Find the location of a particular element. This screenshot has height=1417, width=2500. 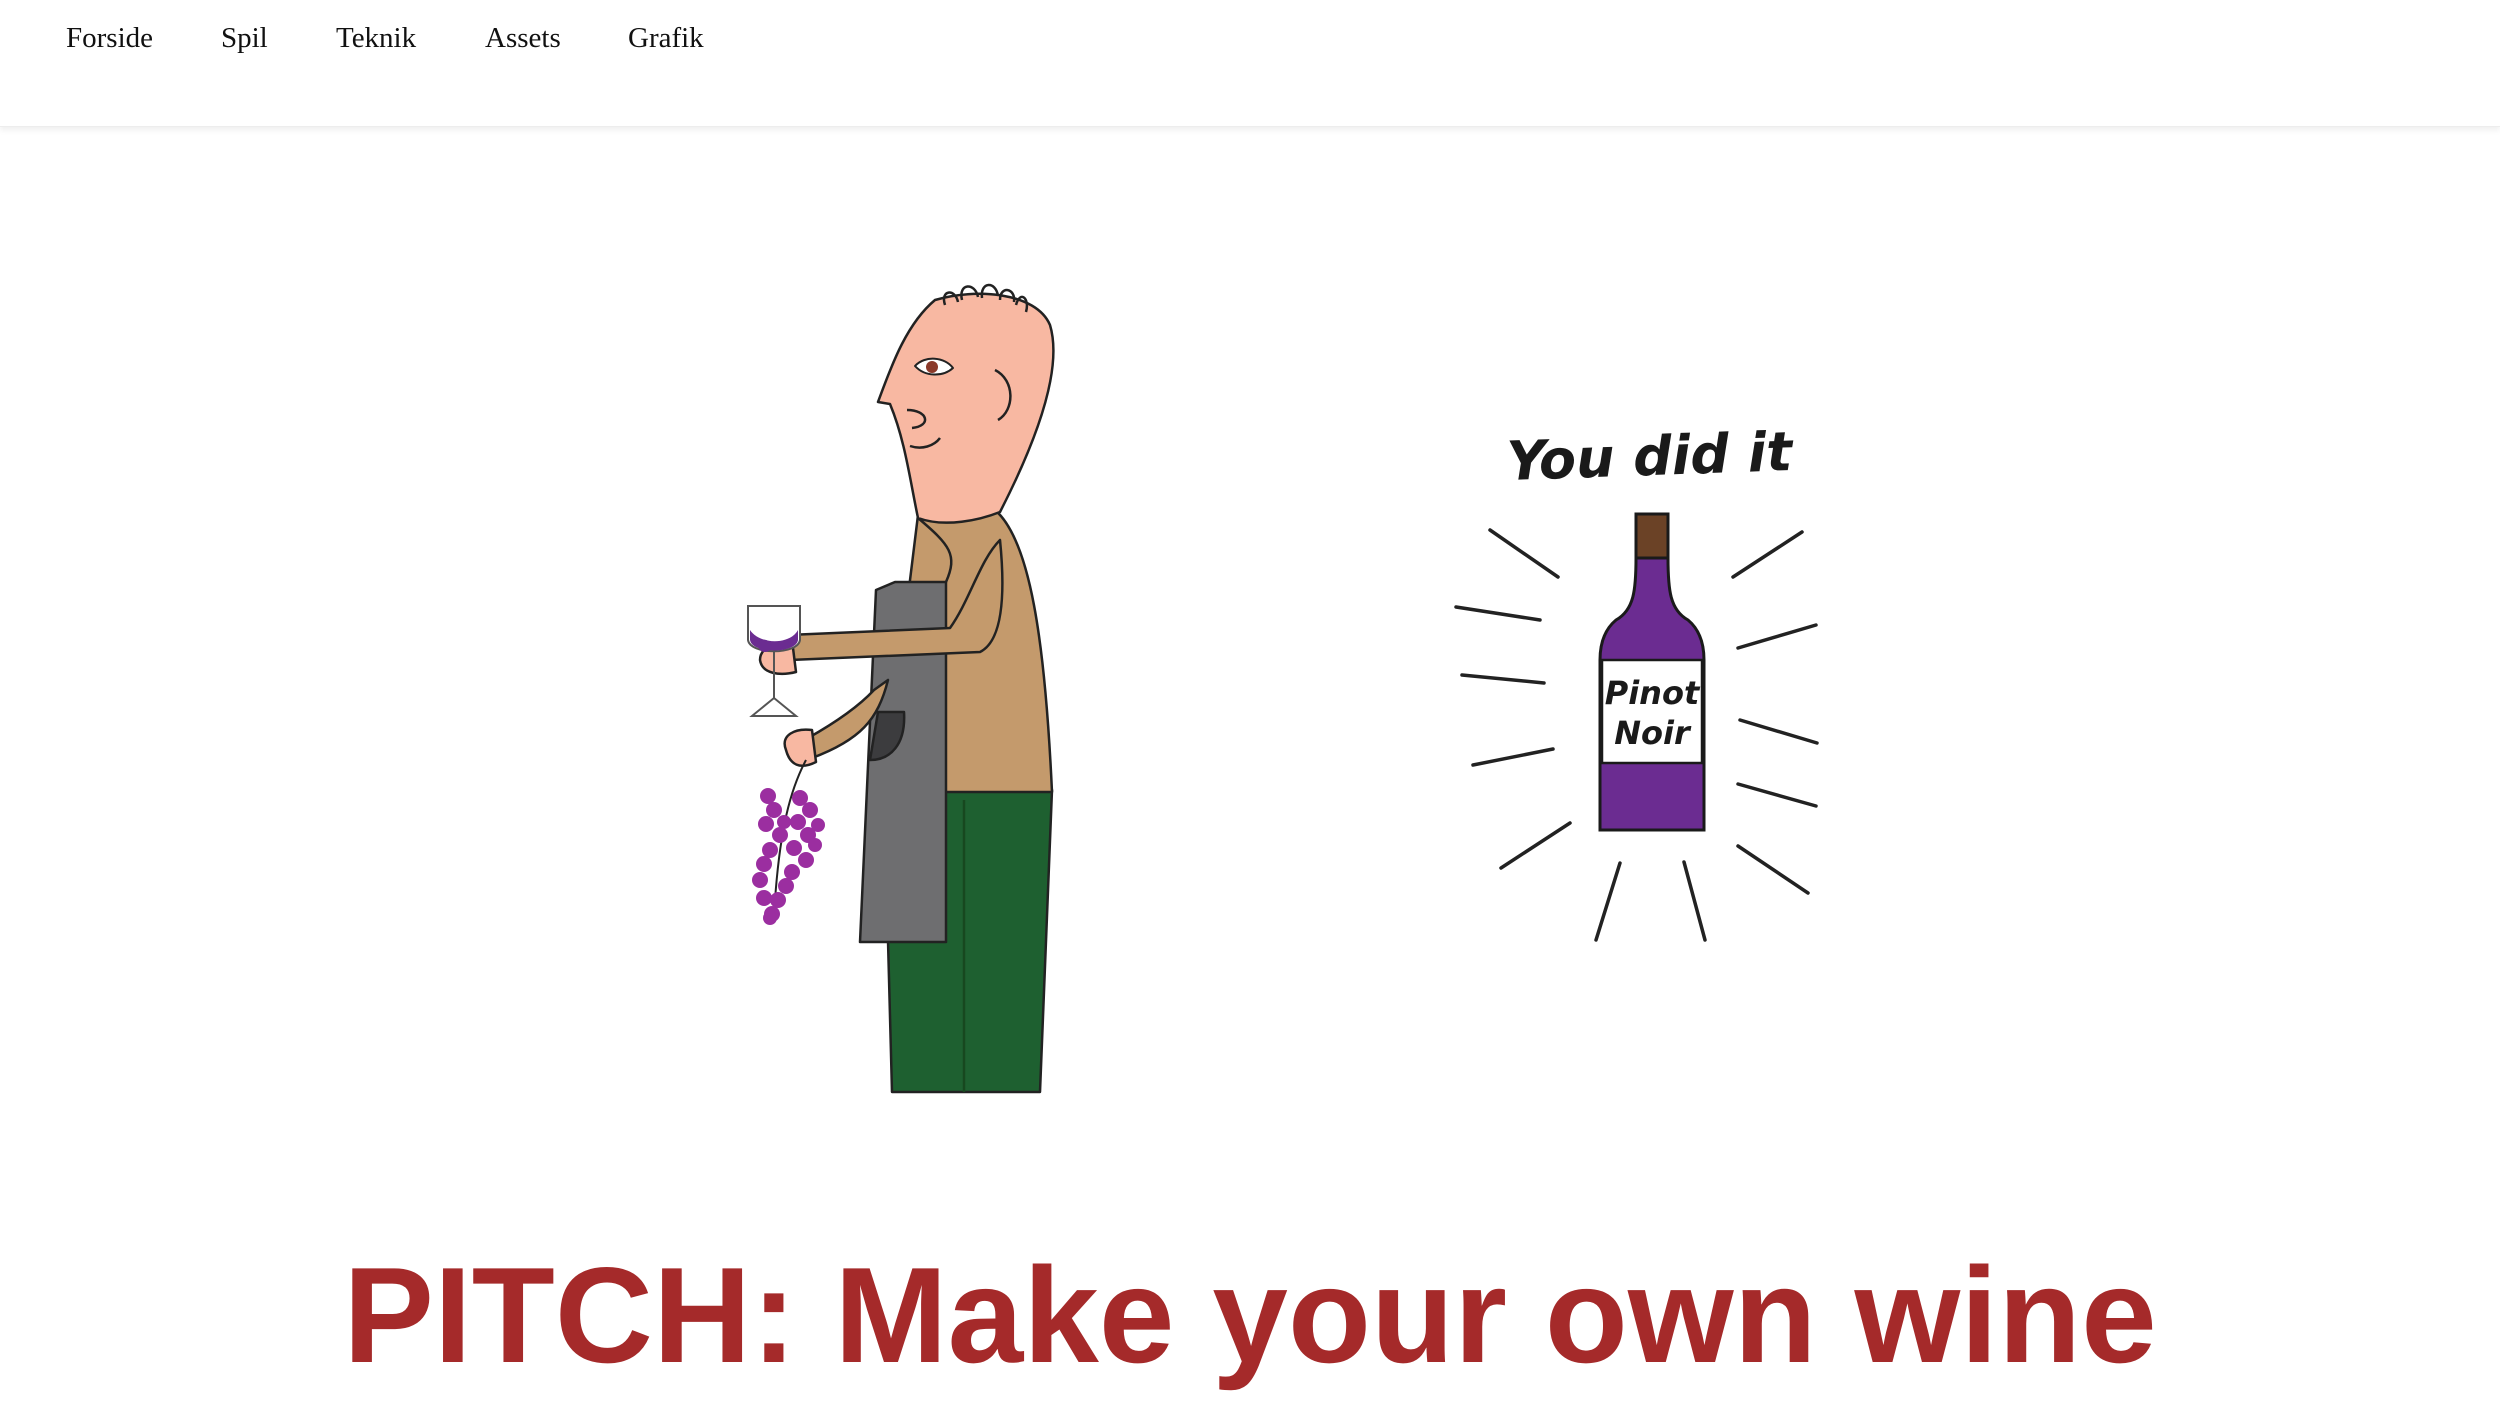

nav-link-forside: Forside is located at coordinates (109, 38).